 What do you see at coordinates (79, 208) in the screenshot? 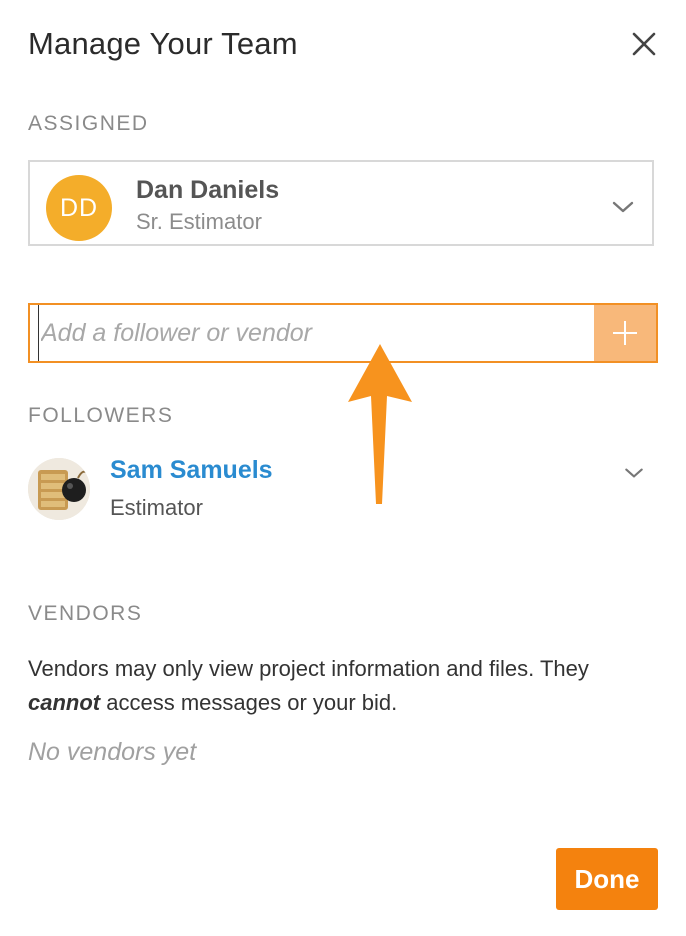
I see `avatar: DD` at bounding box center [79, 208].